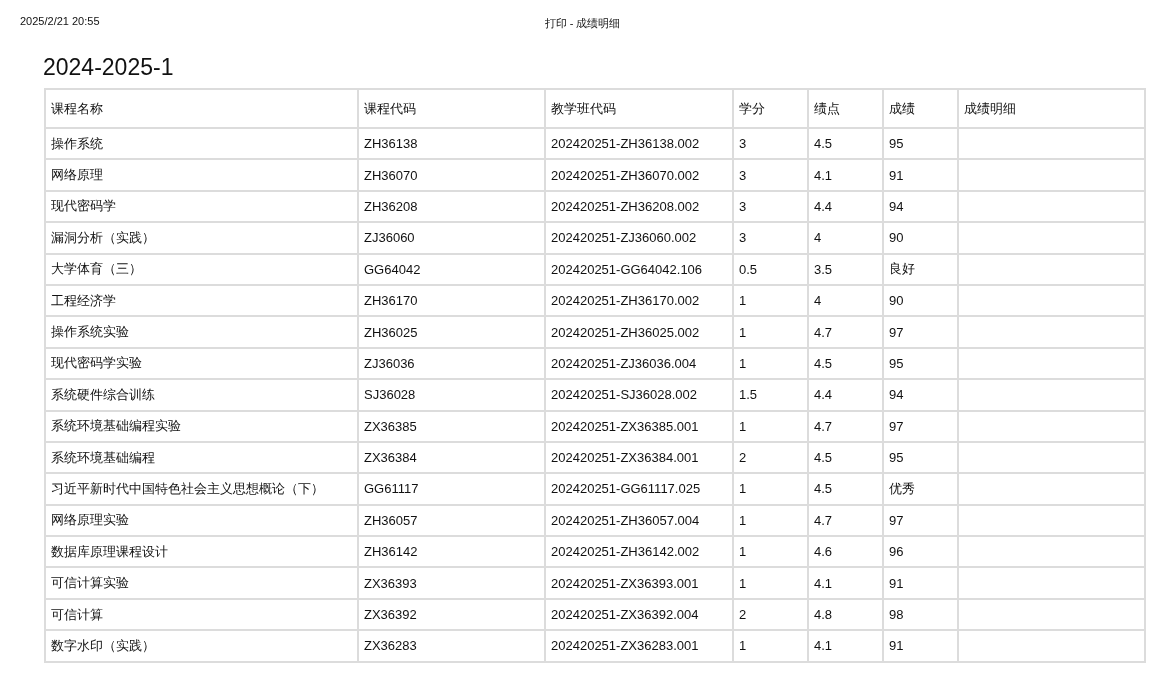 The width and height of the screenshot is (1165, 681). I want to click on table-cell: 202420251-GG61117.025, so click(639, 489).